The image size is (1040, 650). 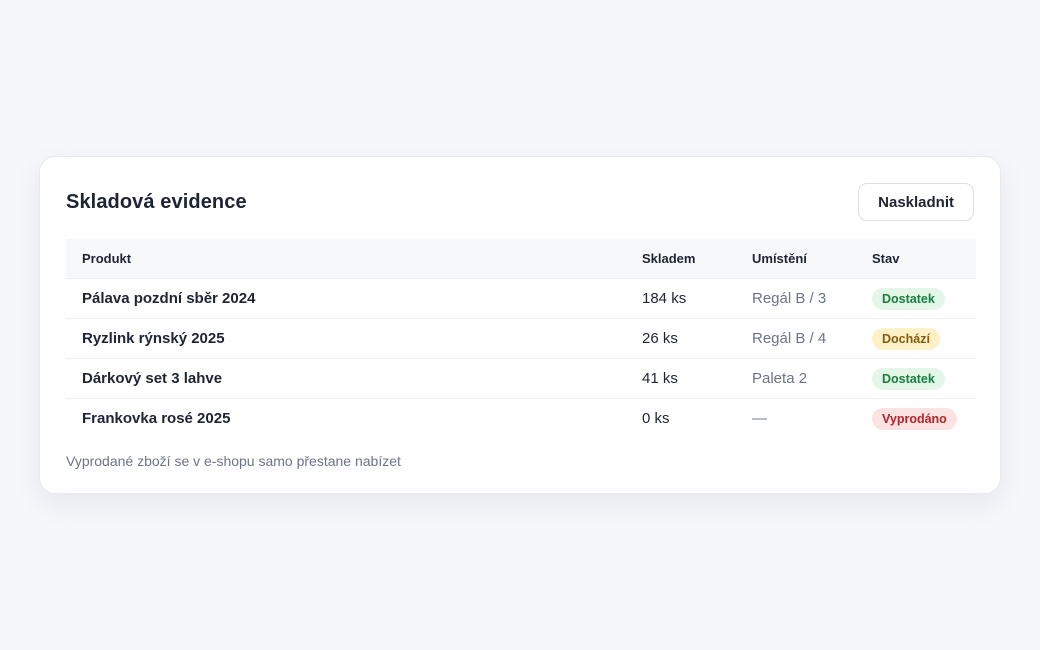 I want to click on product-name: Frankovka rosé 2025, so click(x=156, y=418).